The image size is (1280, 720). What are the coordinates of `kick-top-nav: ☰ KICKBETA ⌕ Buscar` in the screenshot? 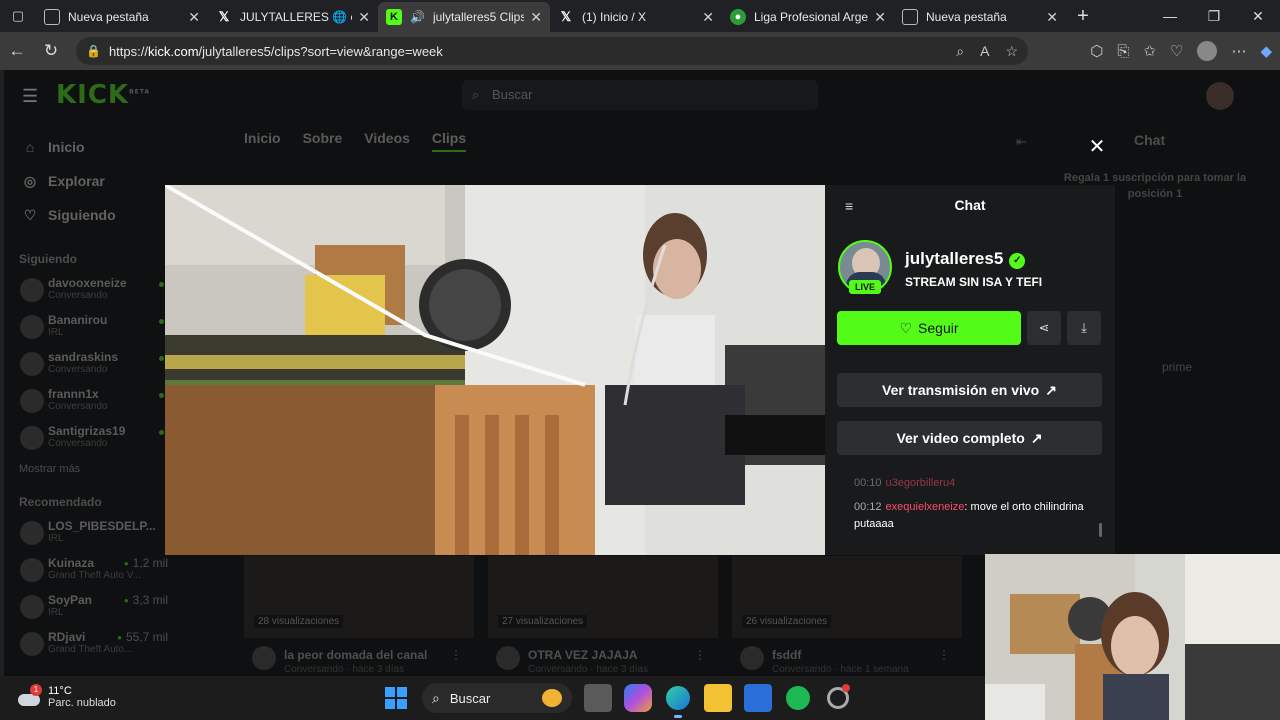 It's located at (642, 96).